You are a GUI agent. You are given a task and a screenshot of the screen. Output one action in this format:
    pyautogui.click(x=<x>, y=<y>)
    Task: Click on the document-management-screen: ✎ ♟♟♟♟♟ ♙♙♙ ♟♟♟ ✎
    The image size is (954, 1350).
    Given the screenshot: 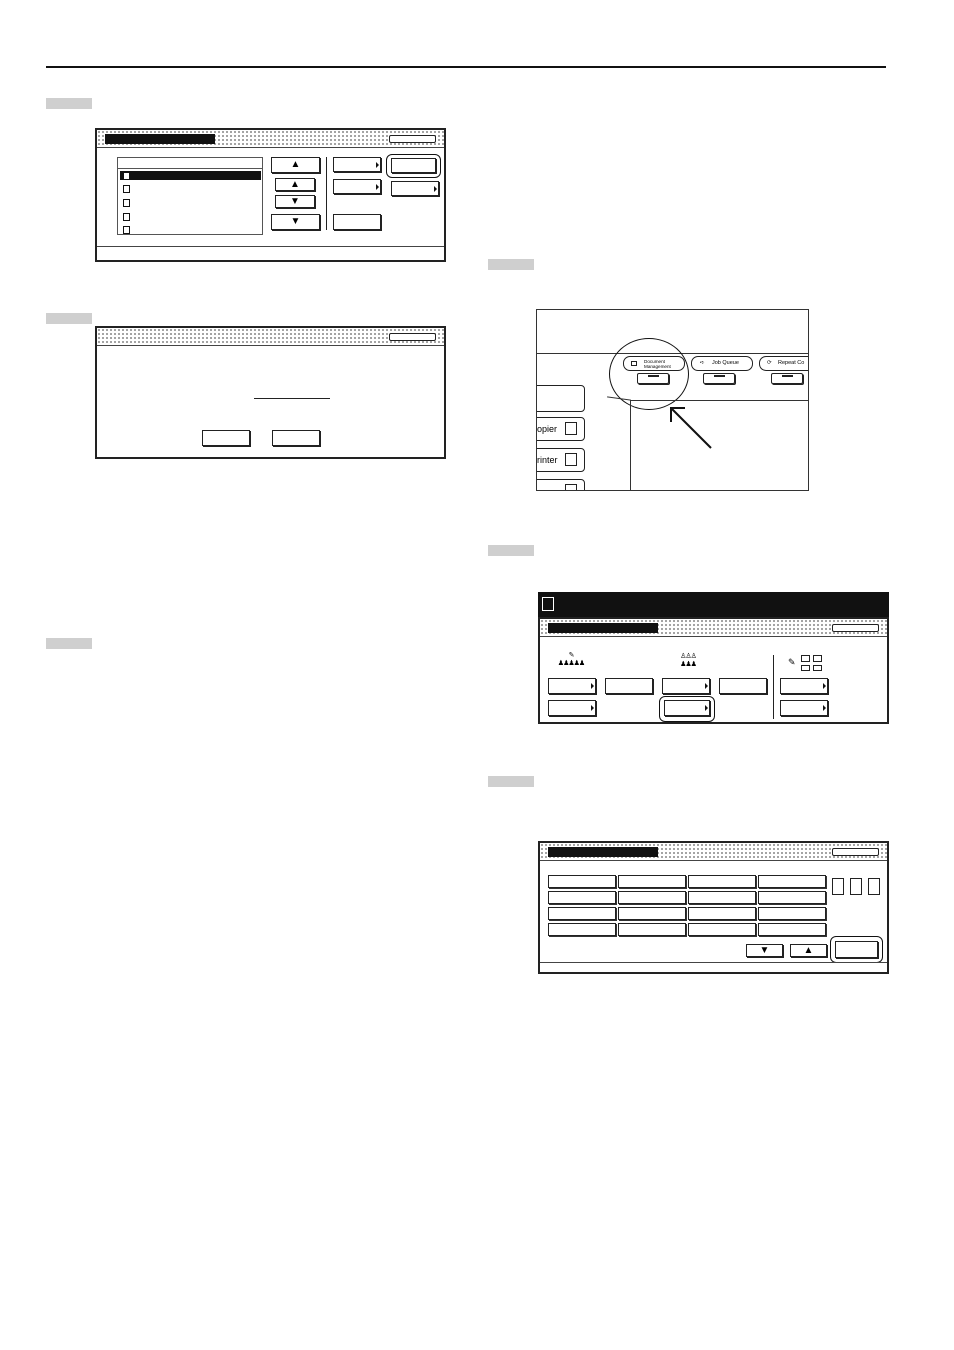 What is the action you would take?
    pyautogui.click(x=713, y=670)
    